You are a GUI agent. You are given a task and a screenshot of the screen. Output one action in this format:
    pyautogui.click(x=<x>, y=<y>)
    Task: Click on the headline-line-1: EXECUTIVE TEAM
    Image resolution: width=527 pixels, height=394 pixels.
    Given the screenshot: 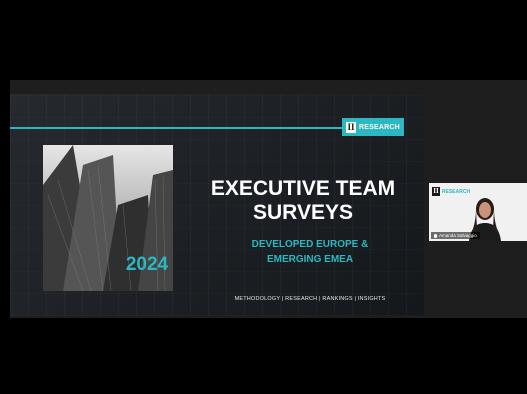 What is the action you would take?
    pyautogui.click(x=303, y=188)
    